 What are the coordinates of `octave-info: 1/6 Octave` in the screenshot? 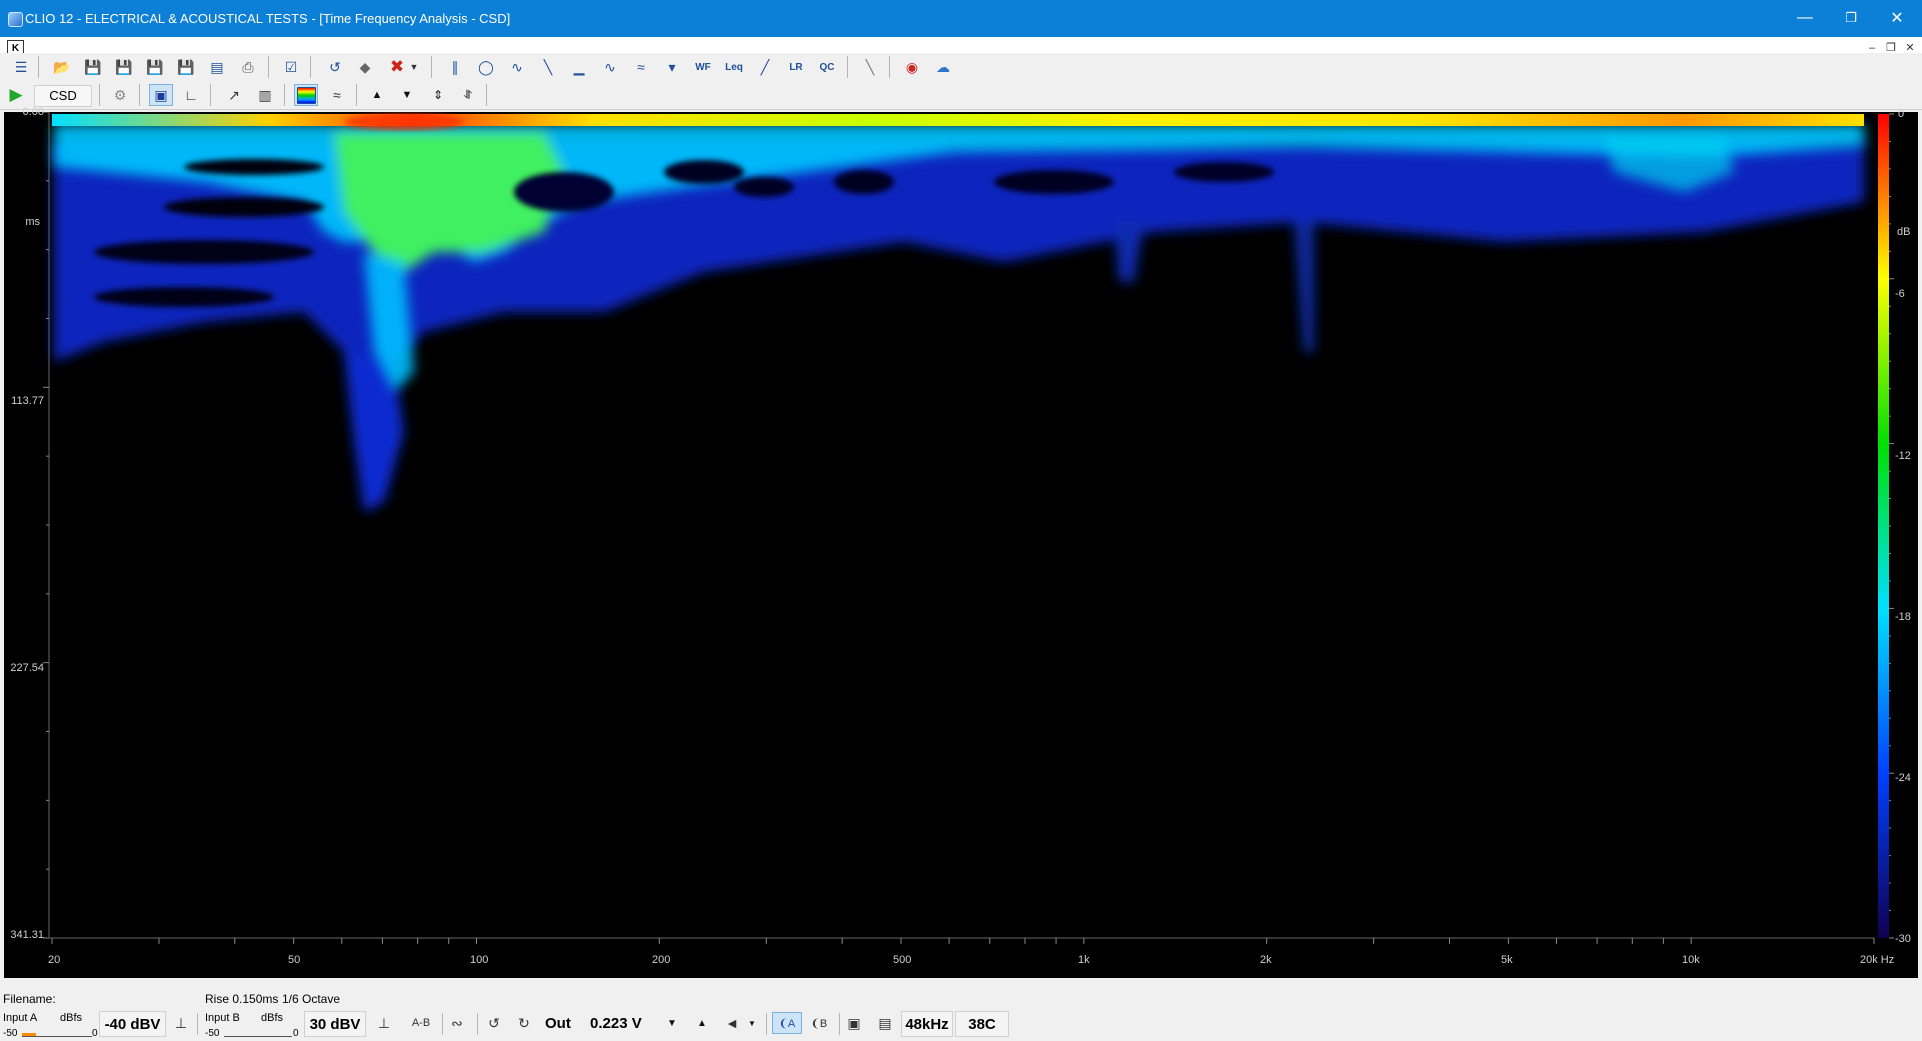 It's located at (311, 999).